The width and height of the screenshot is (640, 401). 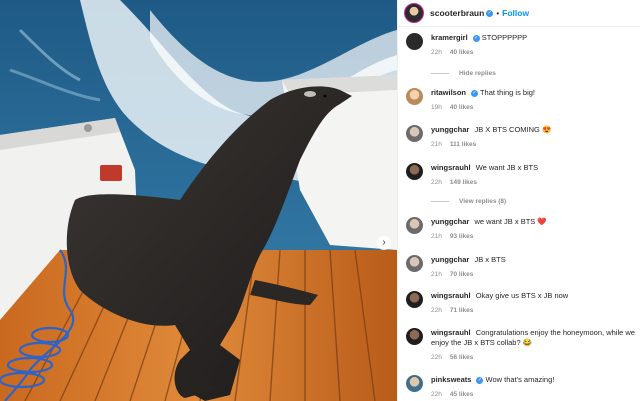 I want to click on comment-item: wingsrauhl We want JB x BTS 22h 149 likes, so click(x=521, y=175).